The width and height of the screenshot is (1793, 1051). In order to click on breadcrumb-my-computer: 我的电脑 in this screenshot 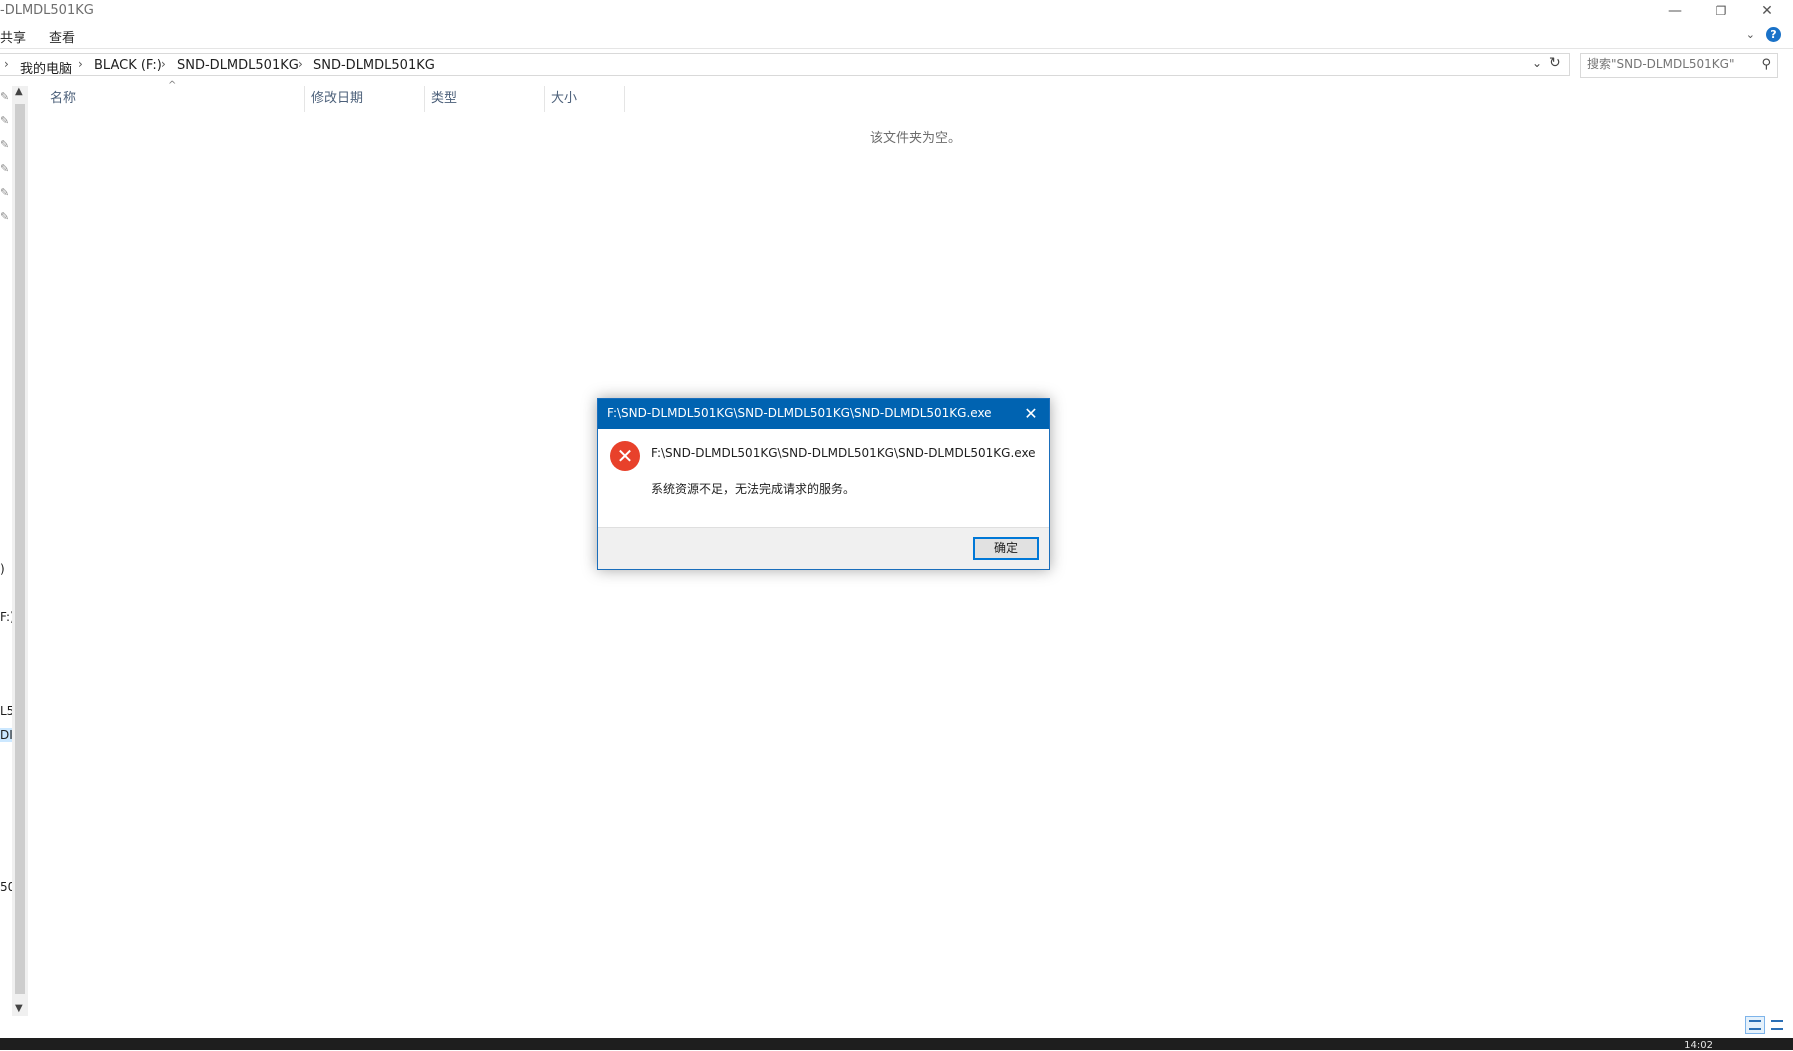, I will do `click(46, 67)`.